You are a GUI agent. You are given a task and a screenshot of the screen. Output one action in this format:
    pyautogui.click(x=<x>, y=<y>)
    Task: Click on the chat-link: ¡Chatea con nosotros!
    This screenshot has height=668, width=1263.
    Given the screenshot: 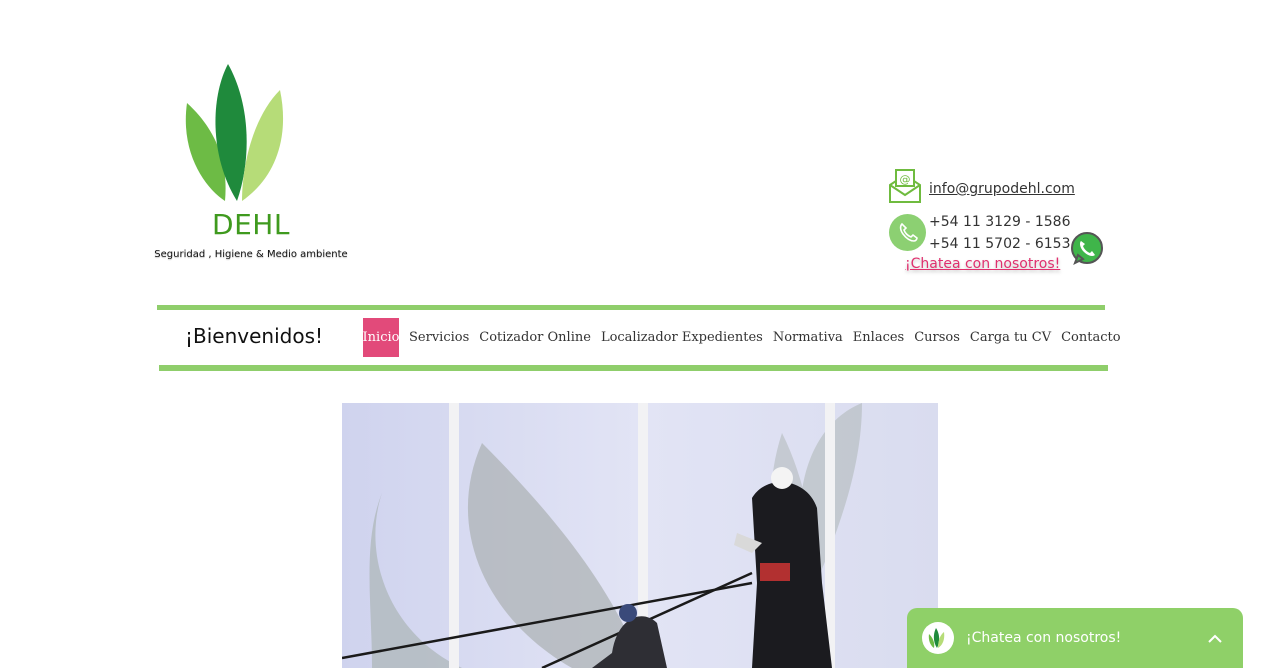 What is the action you would take?
    pyautogui.click(x=982, y=264)
    